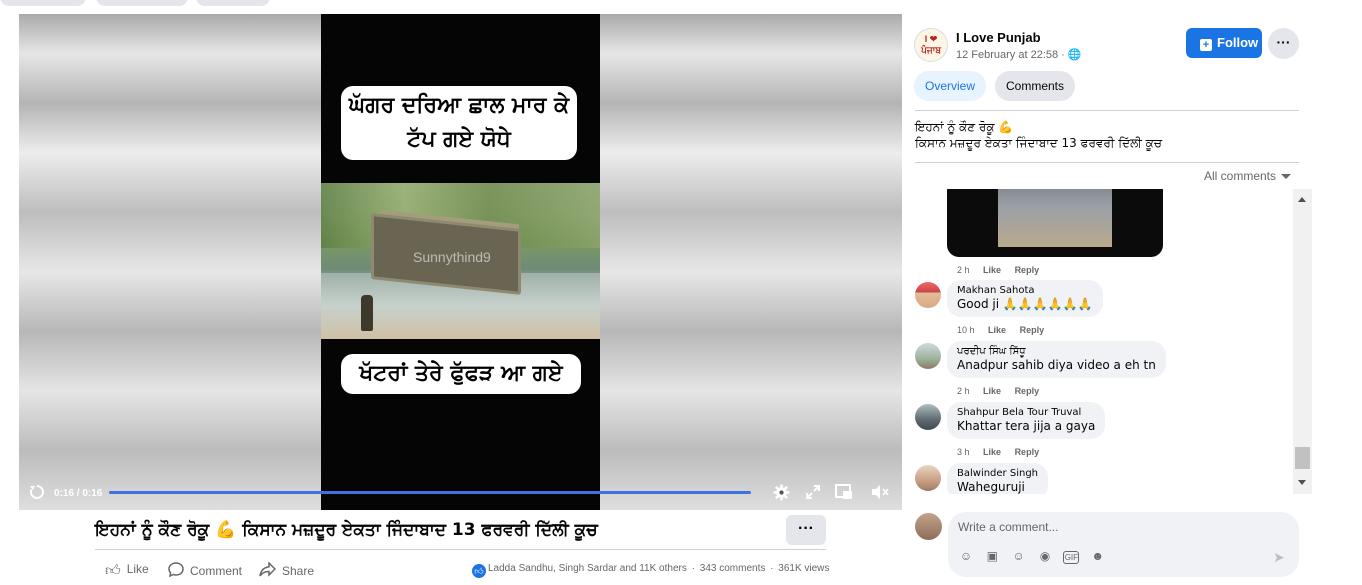 The image size is (1362, 585). Describe the element at coordinates (1035, 556) in the screenshot. I see `composer-tools: ☺︎ ▣ ☺ ◉ GIF ☻` at that location.